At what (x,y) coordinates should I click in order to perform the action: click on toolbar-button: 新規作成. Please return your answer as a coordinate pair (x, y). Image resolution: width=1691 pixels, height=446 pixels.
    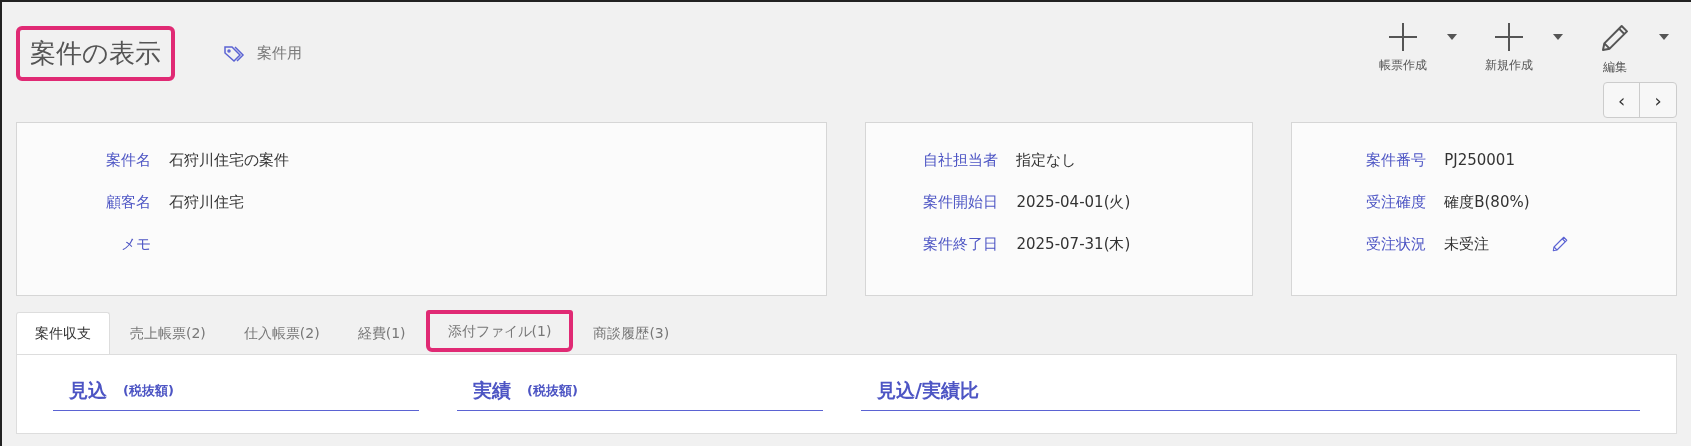
    Looking at the image, I should click on (1518, 49).